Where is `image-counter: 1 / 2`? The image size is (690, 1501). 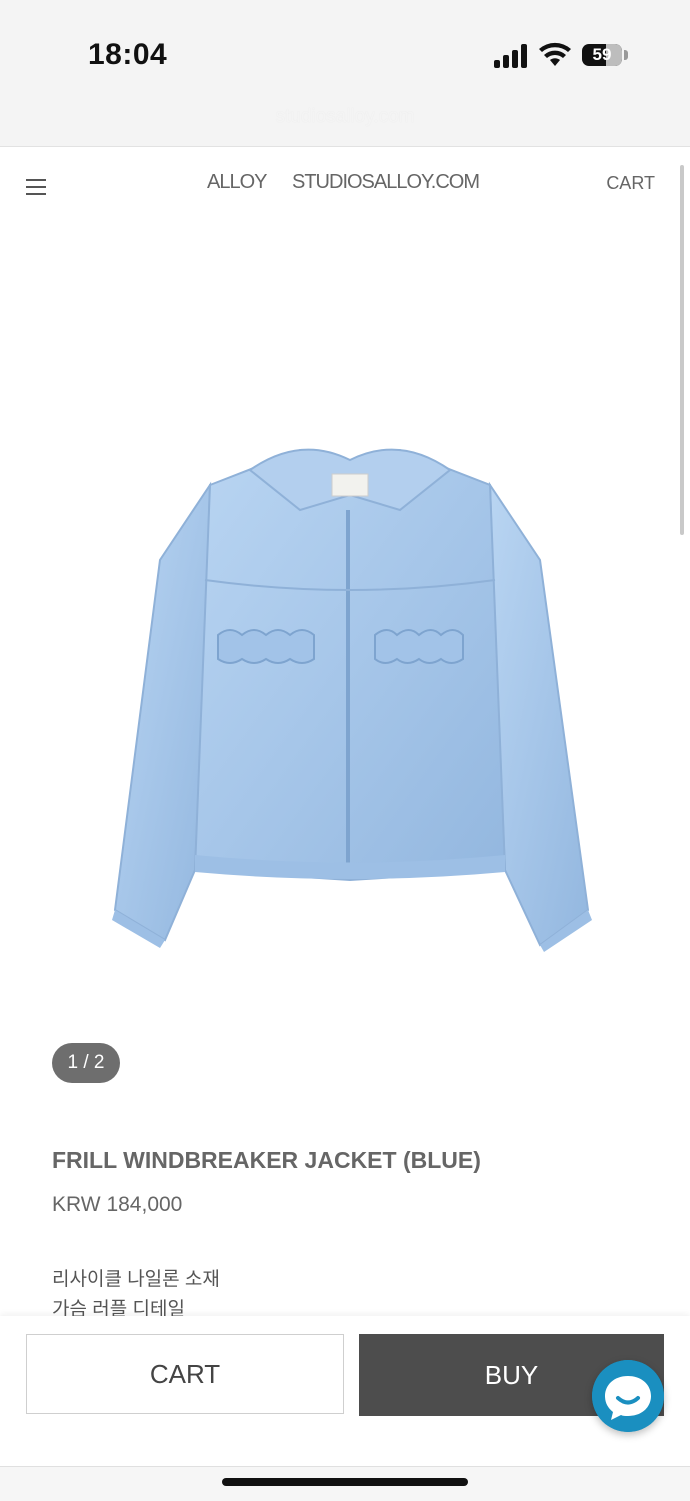 image-counter: 1 / 2 is located at coordinates (86, 1063).